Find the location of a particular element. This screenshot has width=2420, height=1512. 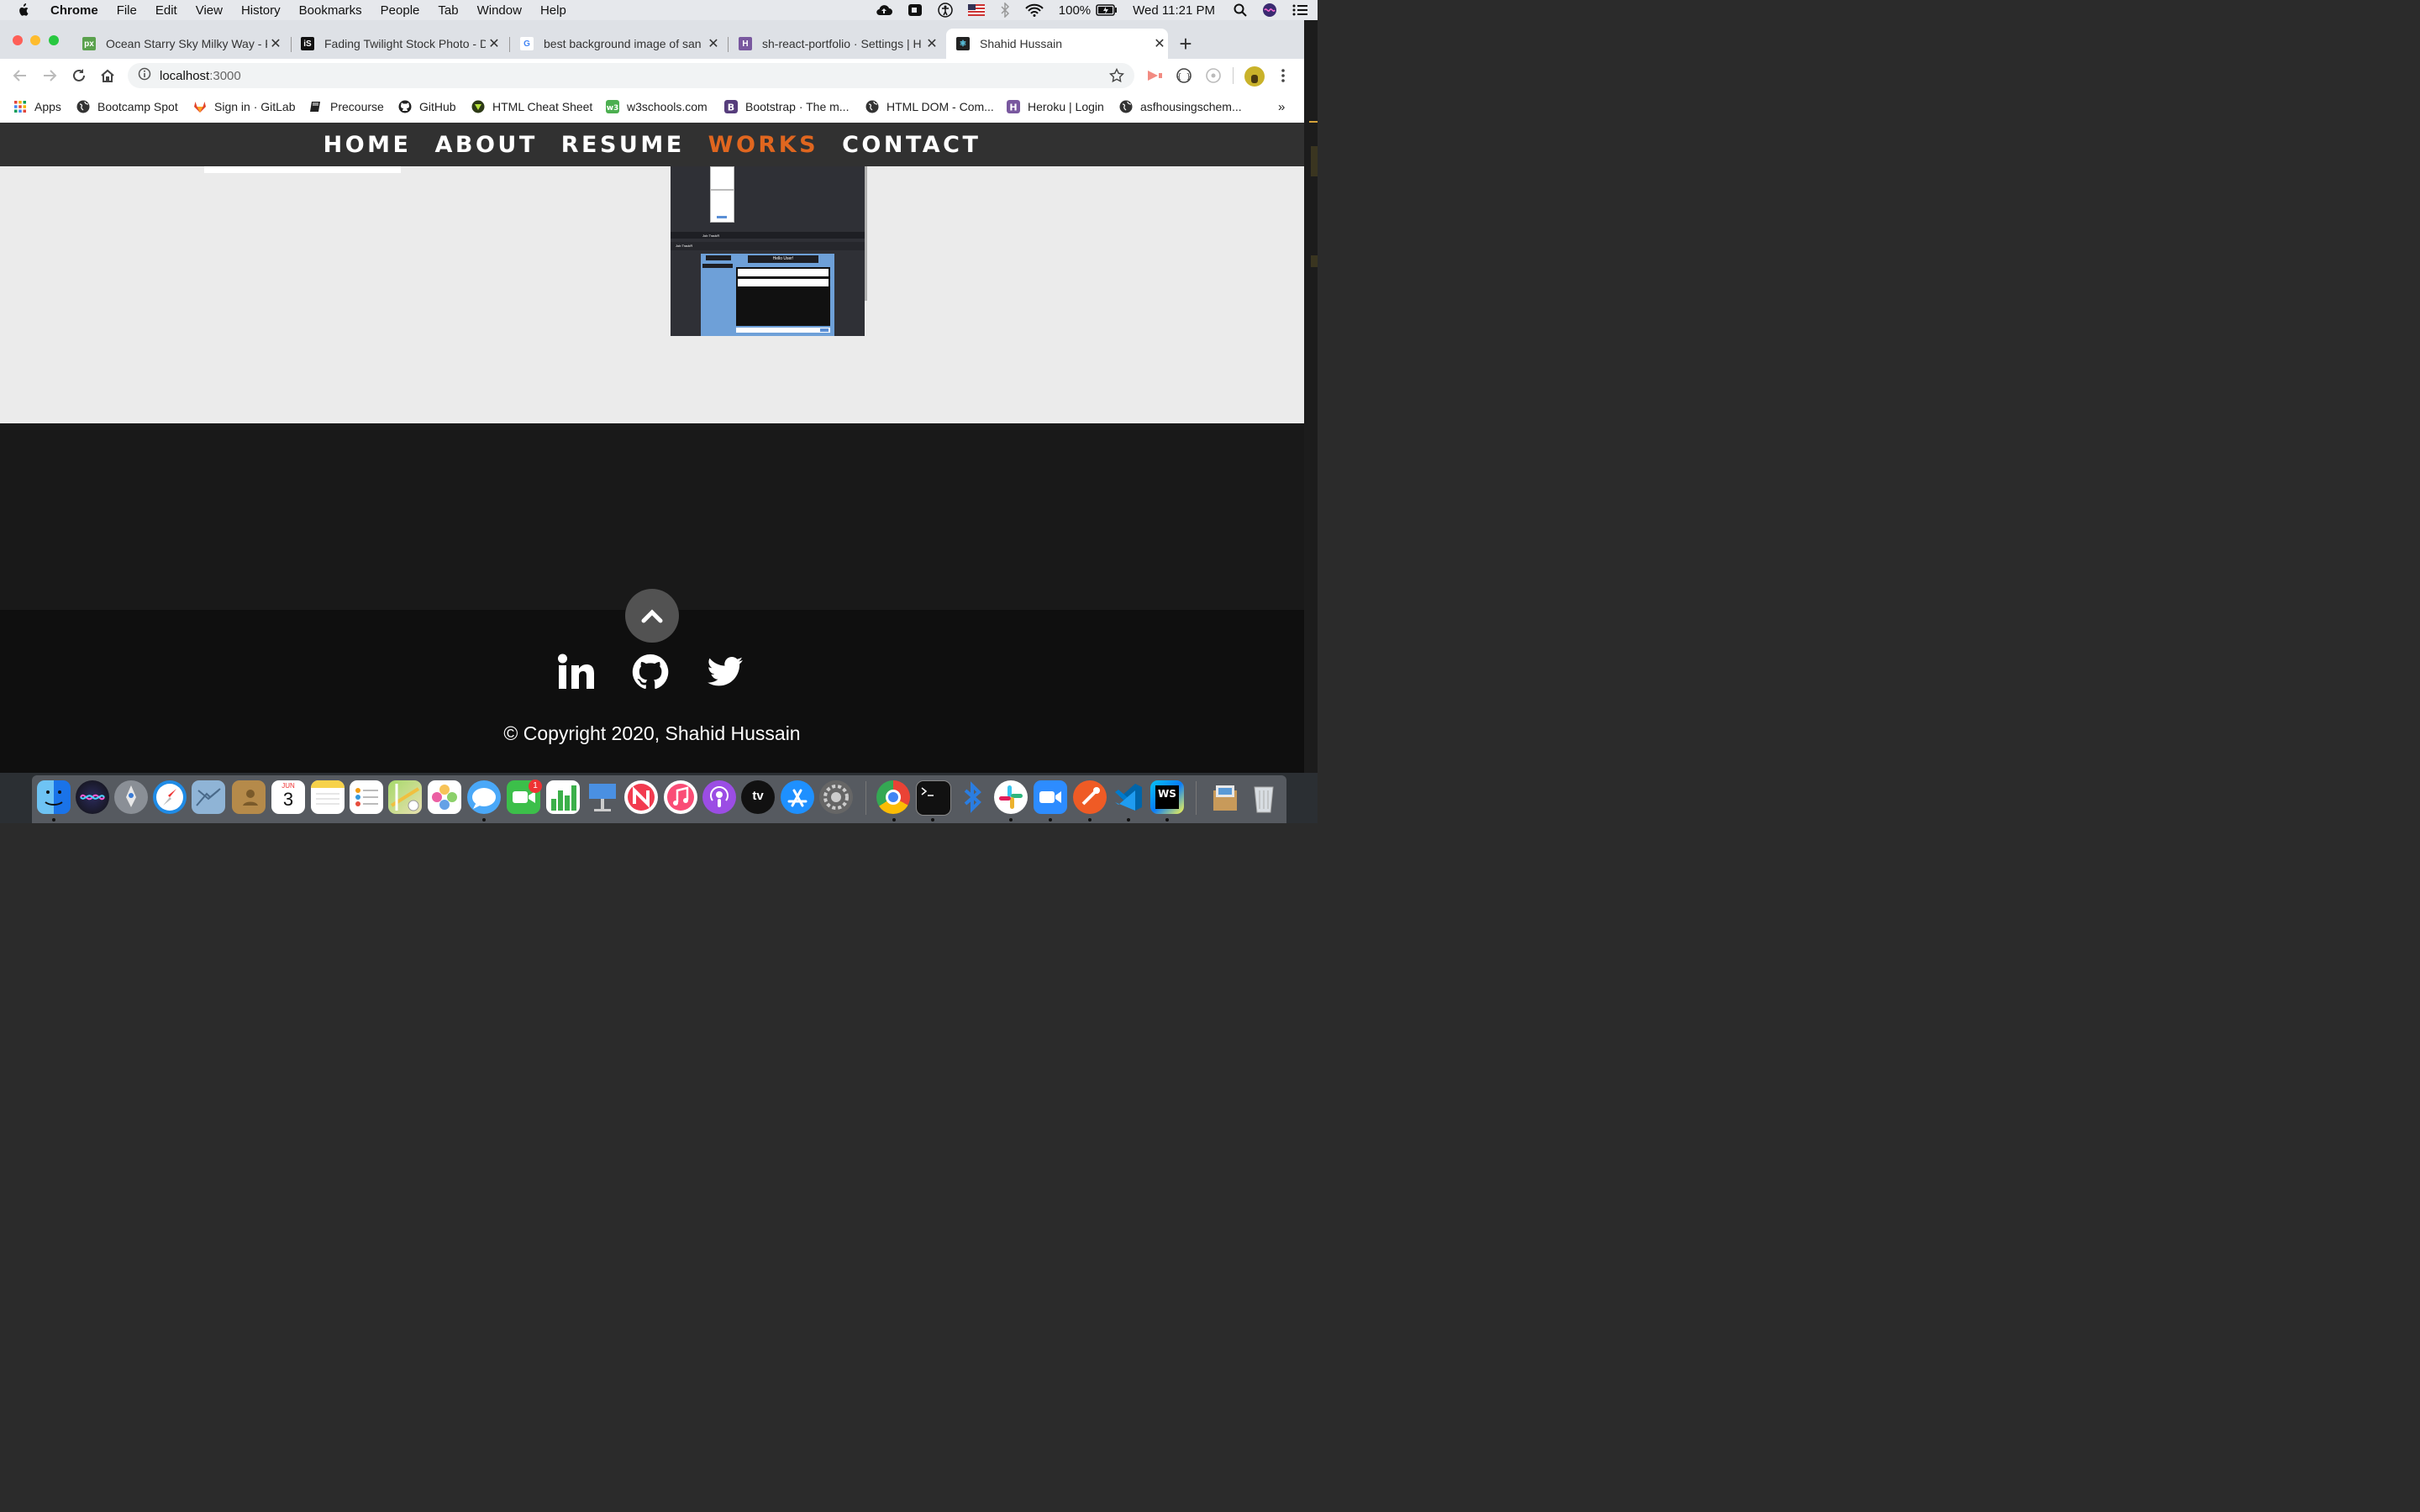

address-bar: localhost:3000 is located at coordinates (631, 75).